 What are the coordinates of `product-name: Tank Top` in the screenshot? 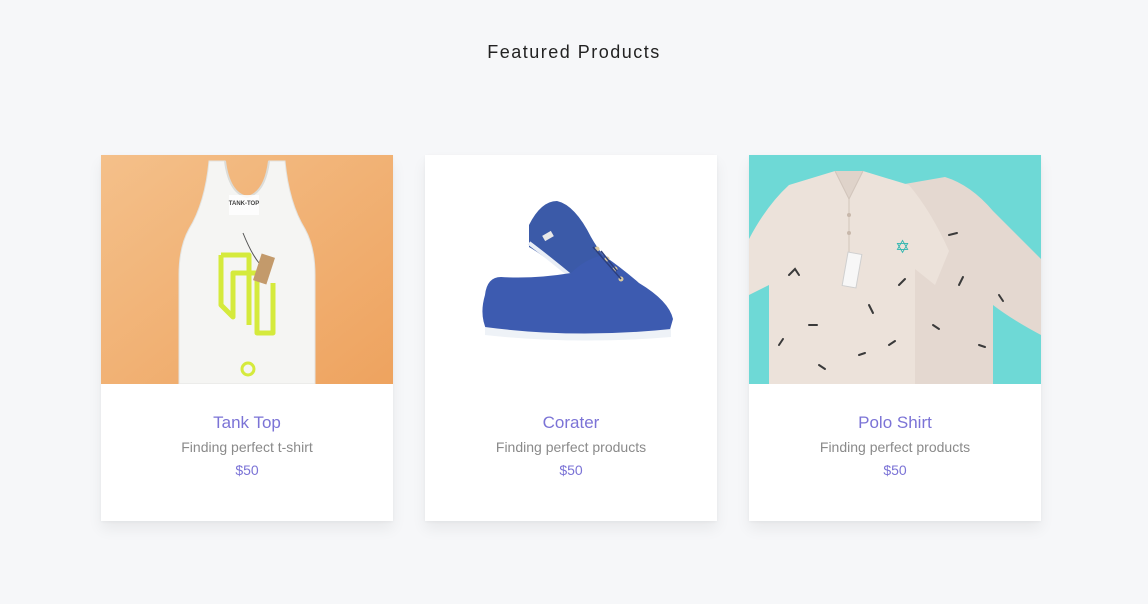 It's located at (247, 423).